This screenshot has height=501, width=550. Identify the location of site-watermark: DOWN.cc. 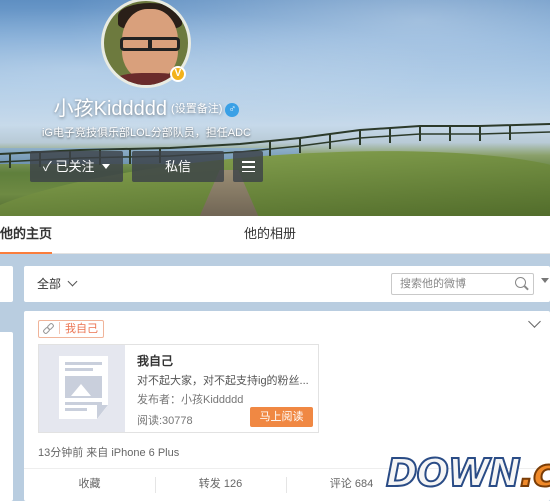
(467, 475).